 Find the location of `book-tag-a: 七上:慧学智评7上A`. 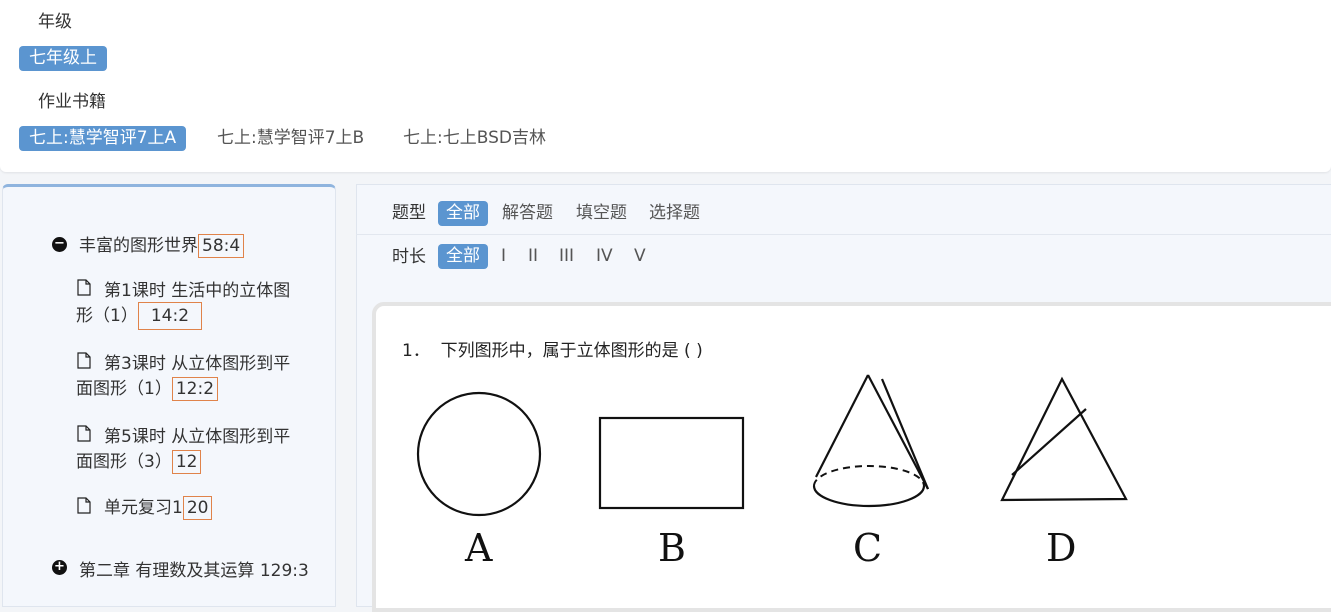

book-tag-a: 七上:慧学智评7上A is located at coordinates (103, 138).